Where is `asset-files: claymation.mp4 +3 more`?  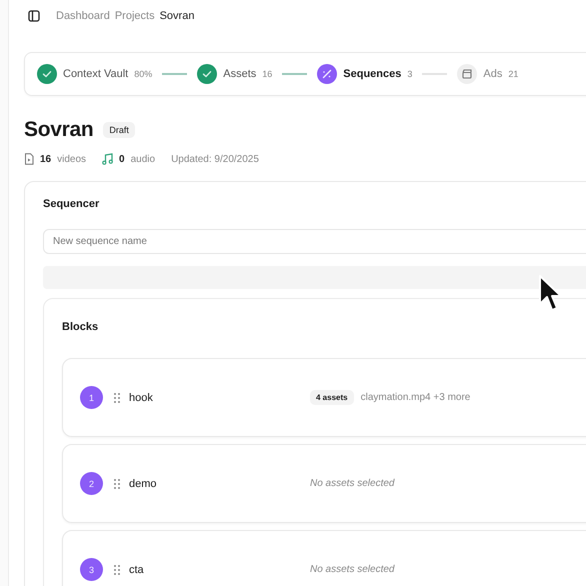 asset-files: claymation.mp4 +3 more is located at coordinates (415, 397).